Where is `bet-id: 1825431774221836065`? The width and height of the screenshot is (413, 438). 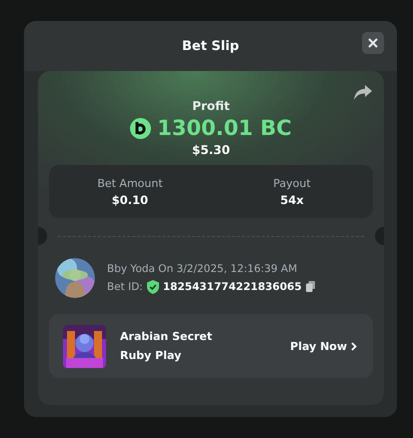
bet-id: 1825431774221836065 is located at coordinates (232, 286).